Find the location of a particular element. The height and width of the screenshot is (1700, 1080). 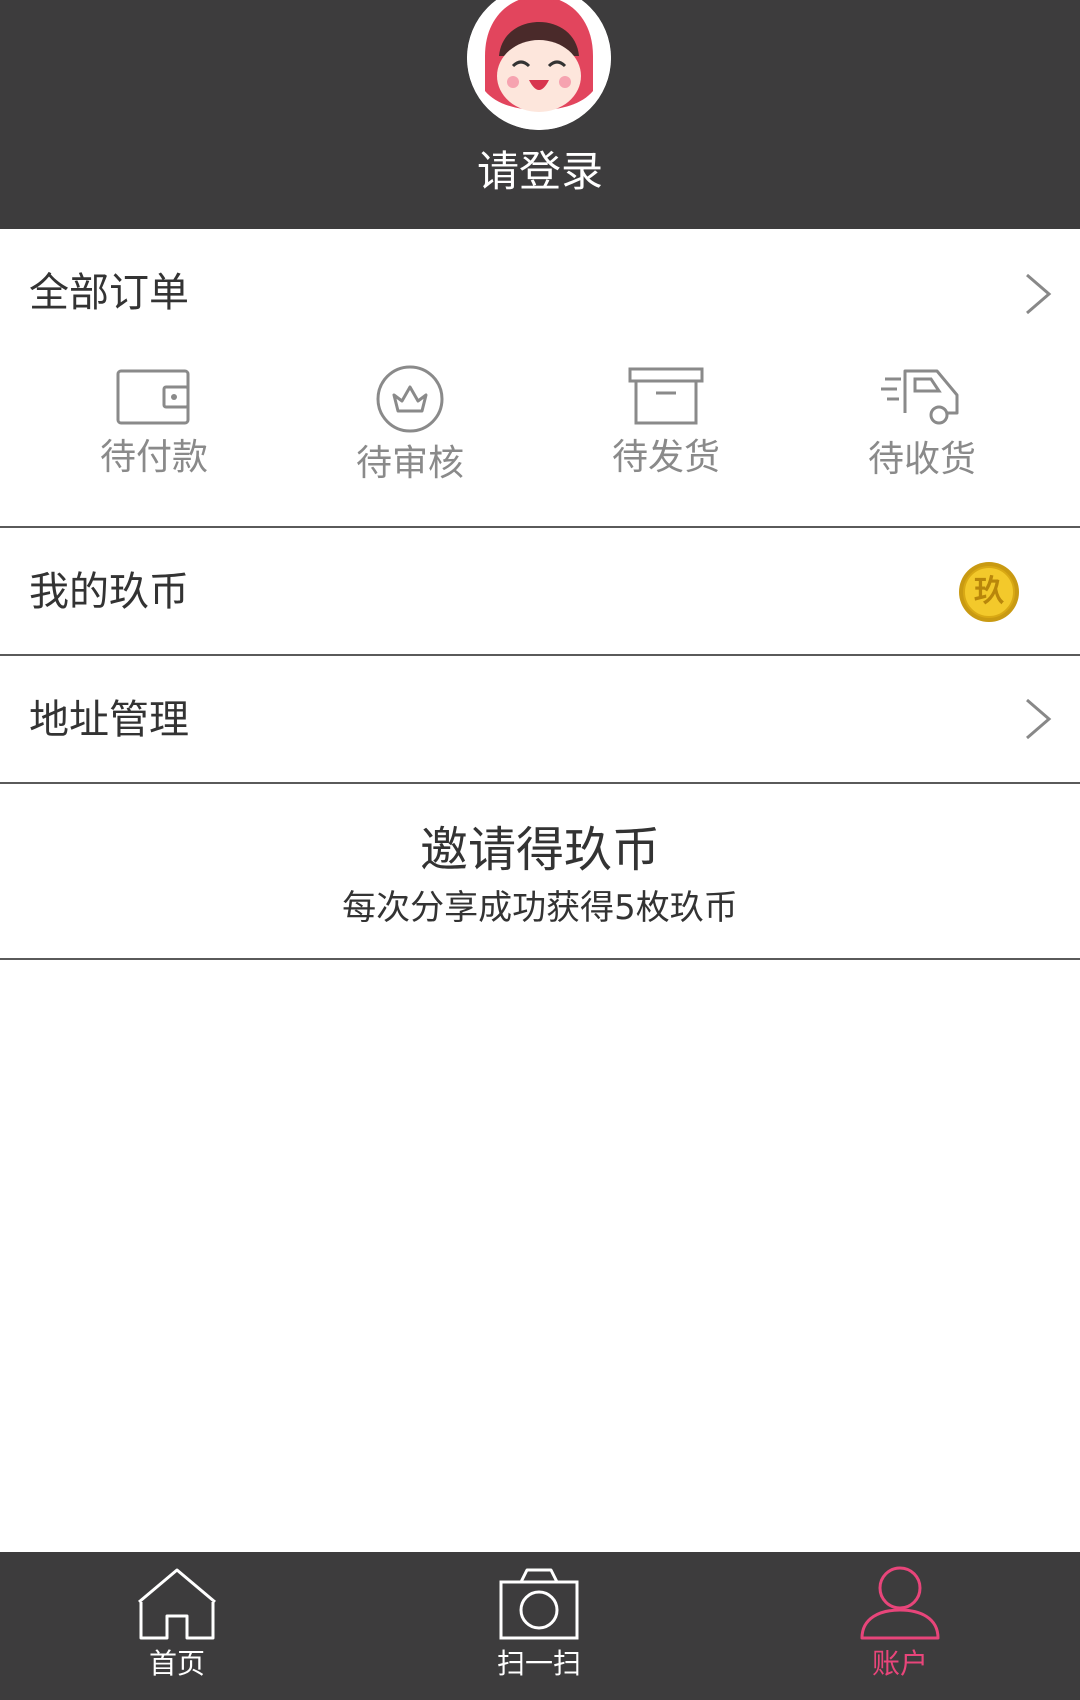

login-prompt: 请登录 is located at coordinates (540, 172).